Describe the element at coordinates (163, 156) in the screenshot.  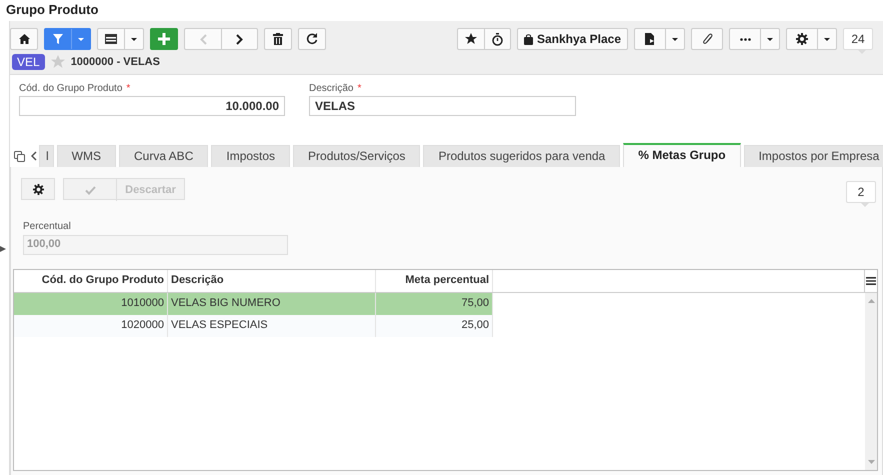
I see `tab: Curva ABC` at that location.